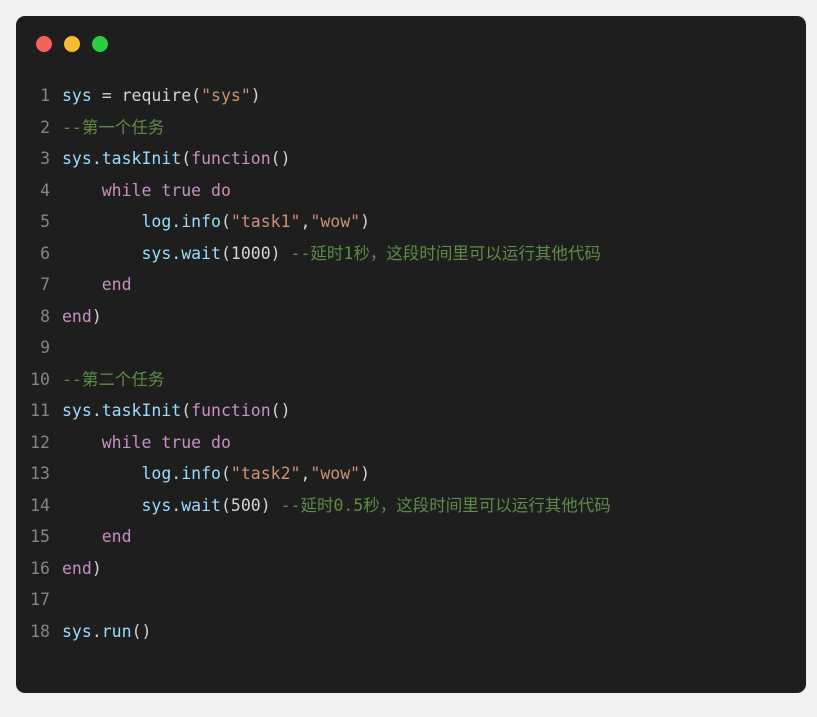 This screenshot has height=717, width=817. Describe the element at coordinates (44, 44) in the screenshot. I see `close-window-icon` at that location.